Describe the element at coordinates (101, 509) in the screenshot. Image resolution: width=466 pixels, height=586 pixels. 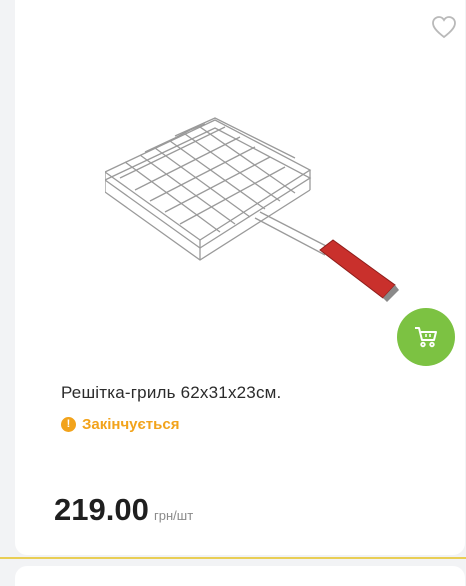
I see `product-price: 219.00` at that location.